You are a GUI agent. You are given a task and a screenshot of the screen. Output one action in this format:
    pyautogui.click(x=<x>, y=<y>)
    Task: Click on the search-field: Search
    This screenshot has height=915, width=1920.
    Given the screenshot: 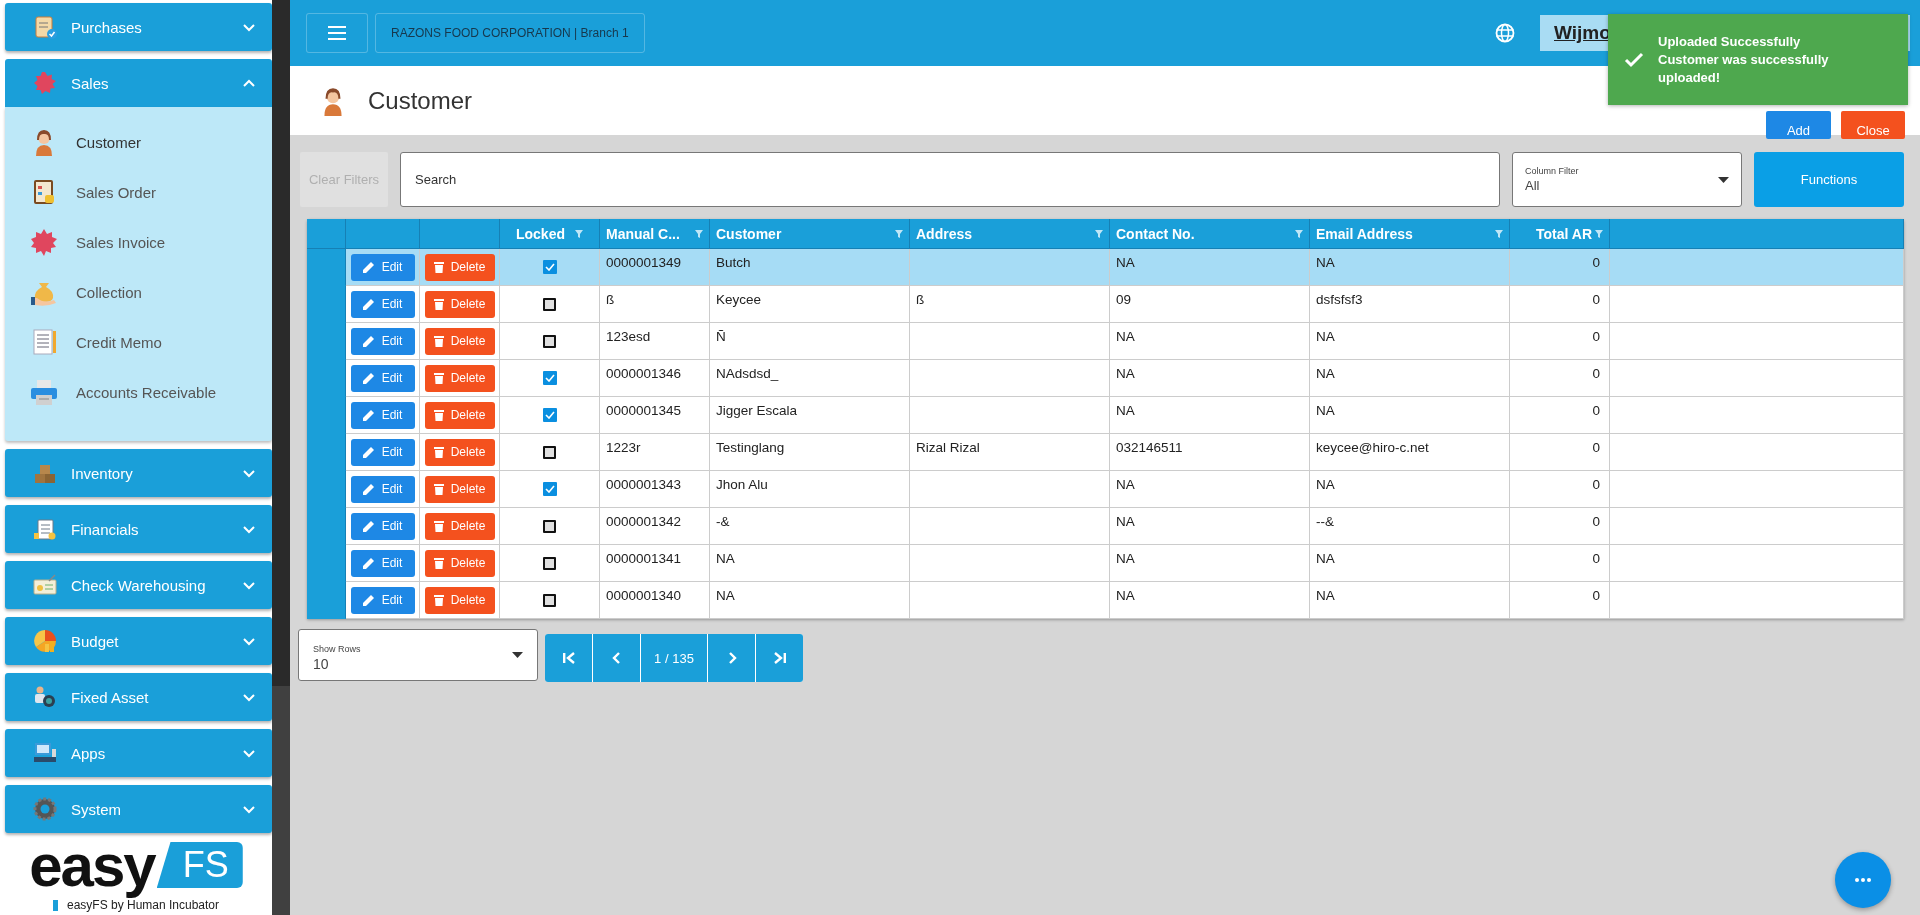 What is the action you would take?
    pyautogui.click(x=950, y=179)
    